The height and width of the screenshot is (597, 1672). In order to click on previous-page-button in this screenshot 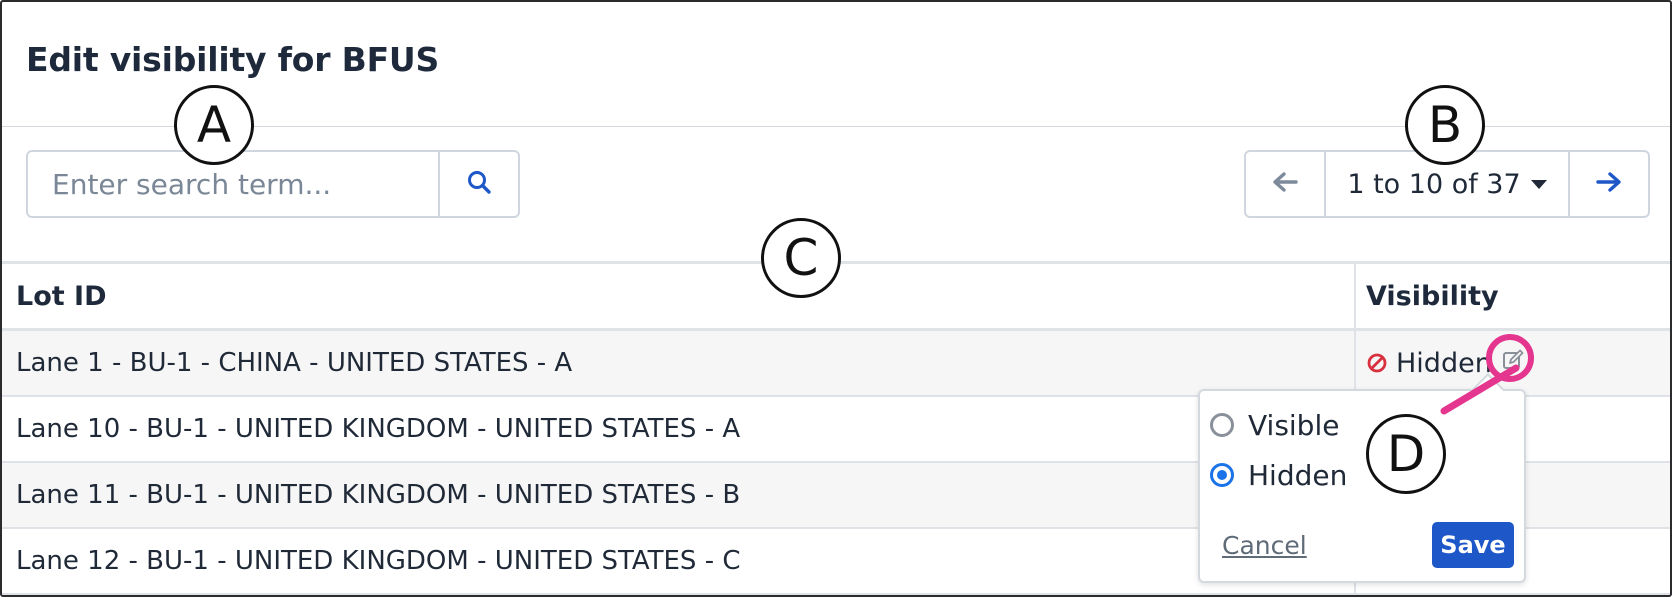, I will do `click(1286, 184)`.